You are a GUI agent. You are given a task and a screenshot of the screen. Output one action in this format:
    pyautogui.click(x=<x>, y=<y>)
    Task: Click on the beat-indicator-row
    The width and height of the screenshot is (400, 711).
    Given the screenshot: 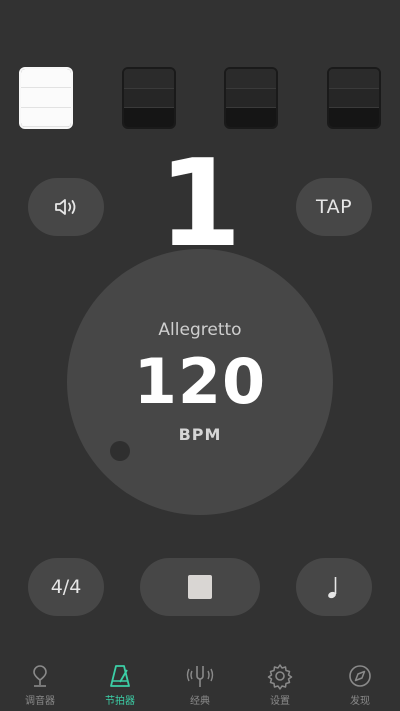 What is the action you would take?
    pyautogui.click(x=200, y=99)
    